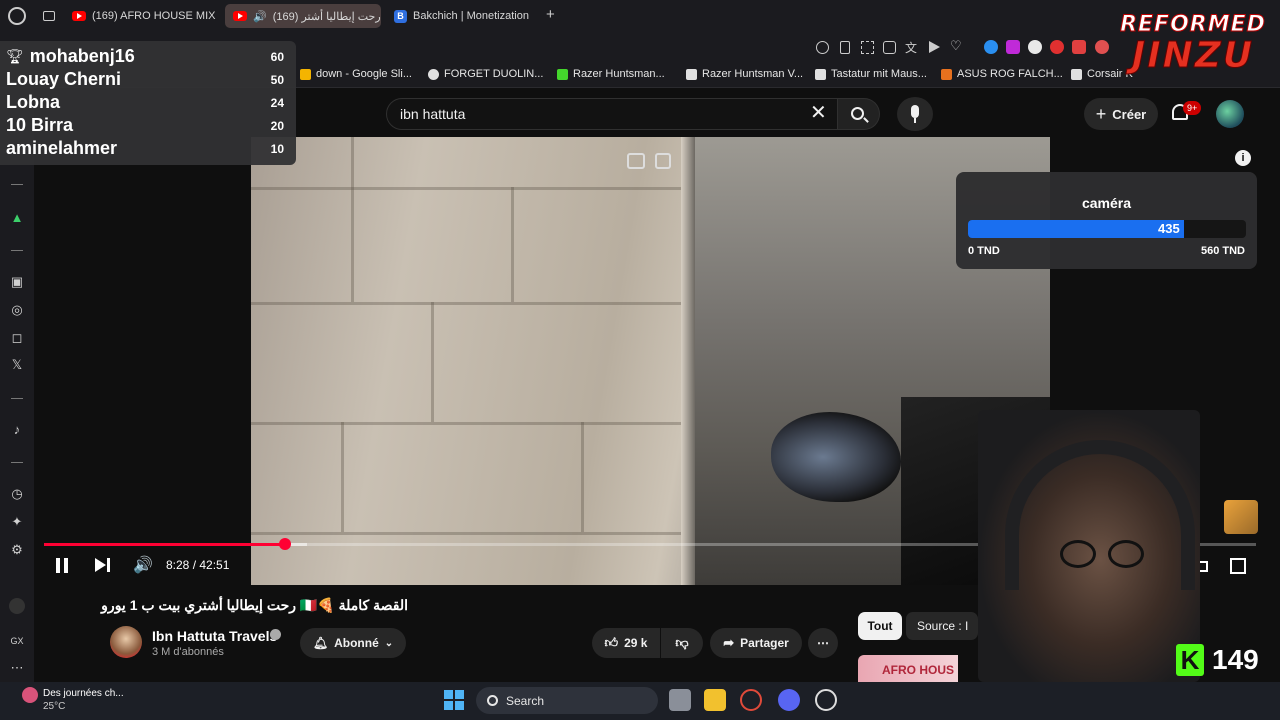  What do you see at coordinates (756, 643) in the screenshot?
I see `share-button: ➦ Partager` at bounding box center [756, 643].